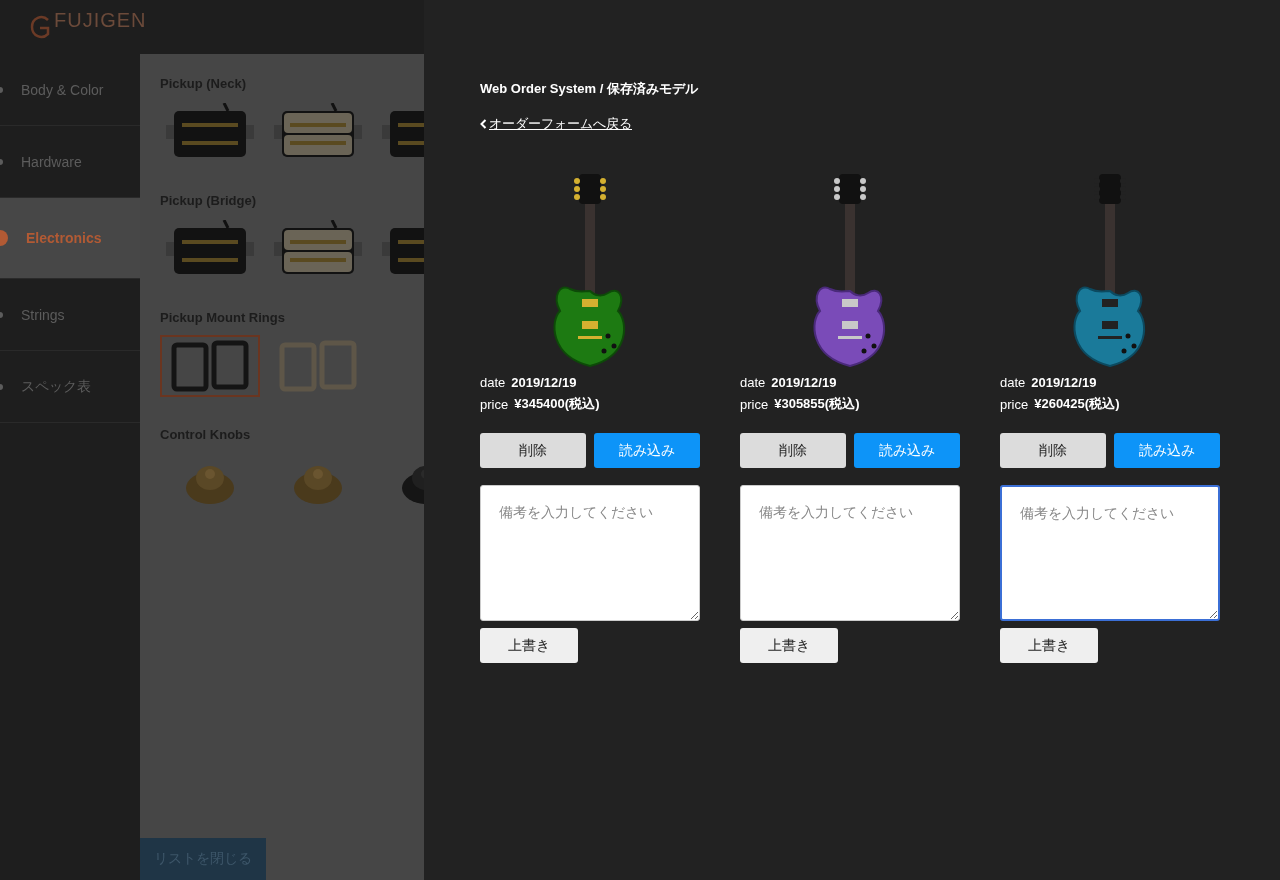  What do you see at coordinates (483, 124) in the screenshot?
I see `chevron-left-icon` at bounding box center [483, 124].